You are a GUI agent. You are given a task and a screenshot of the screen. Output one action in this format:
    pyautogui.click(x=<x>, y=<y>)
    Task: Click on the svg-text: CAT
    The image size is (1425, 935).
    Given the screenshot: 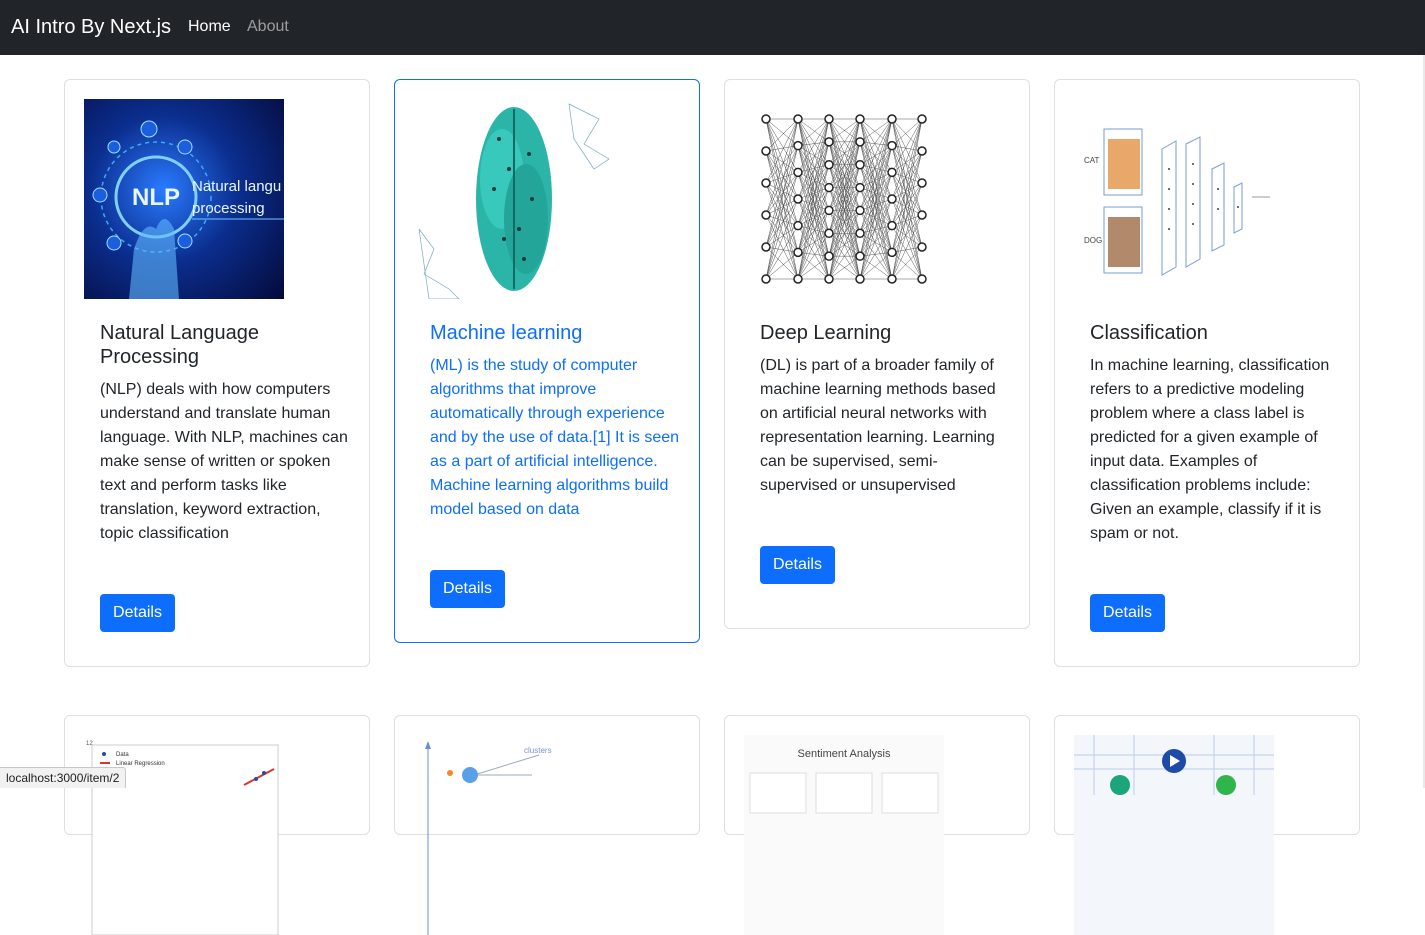 What is the action you would take?
    pyautogui.click(x=1092, y=160)
    